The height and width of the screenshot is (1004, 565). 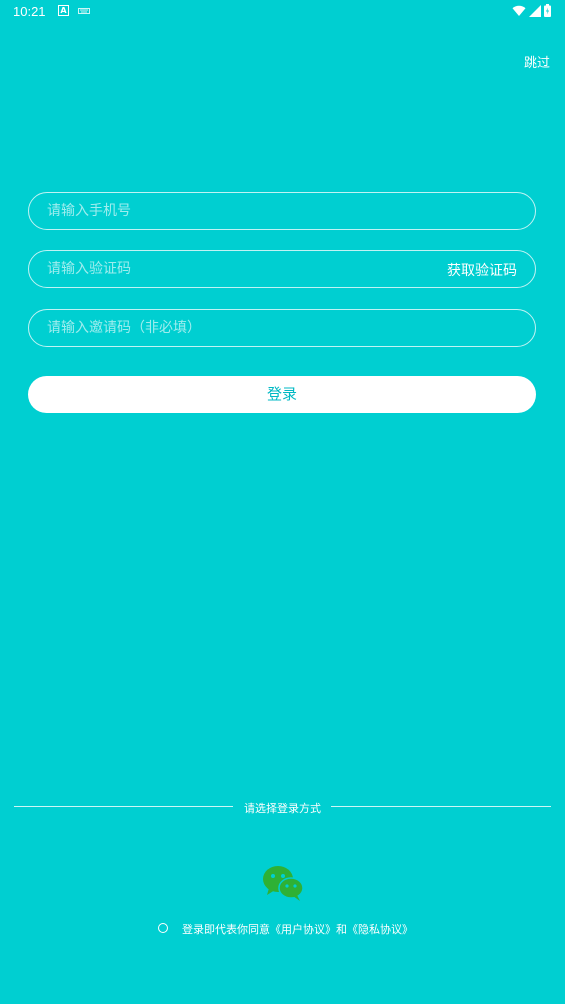 What do you see at coordinates (282, 12) in the screenshot?
I see `status-bar: 10:21 A` at bounding box center [282, 12].